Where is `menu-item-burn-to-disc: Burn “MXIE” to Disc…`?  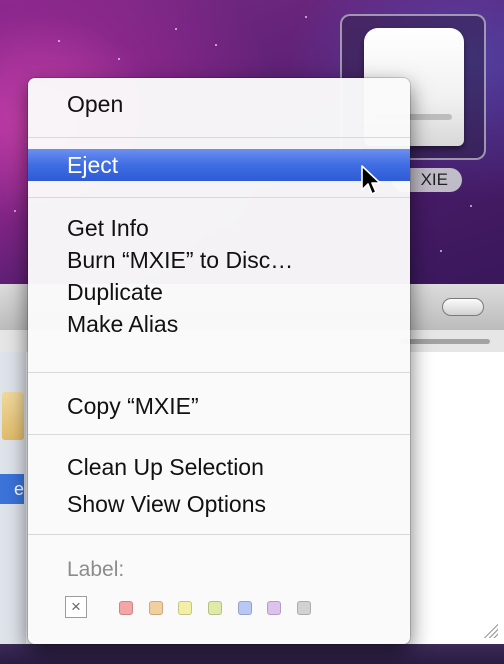 menu-item-burn-to-disc: Burn “MXIE” to Disc… is located at coordinates (219, 260).